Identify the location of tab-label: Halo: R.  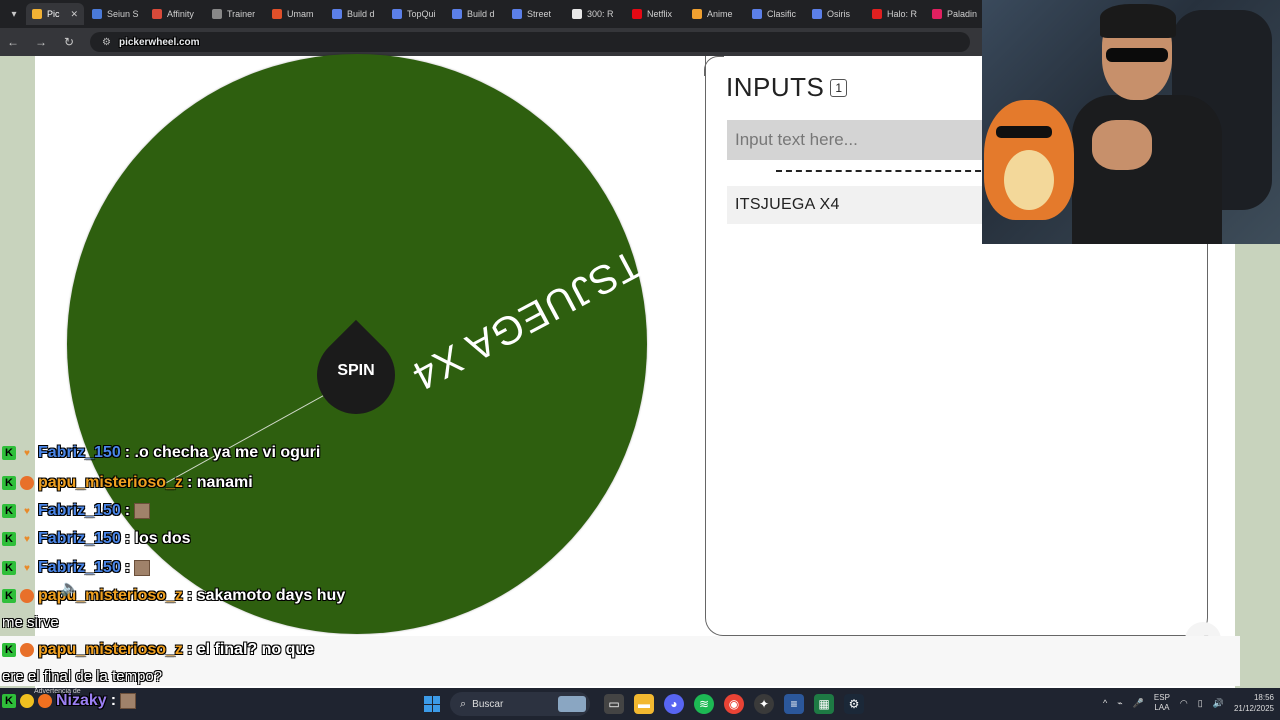
(902, 14).